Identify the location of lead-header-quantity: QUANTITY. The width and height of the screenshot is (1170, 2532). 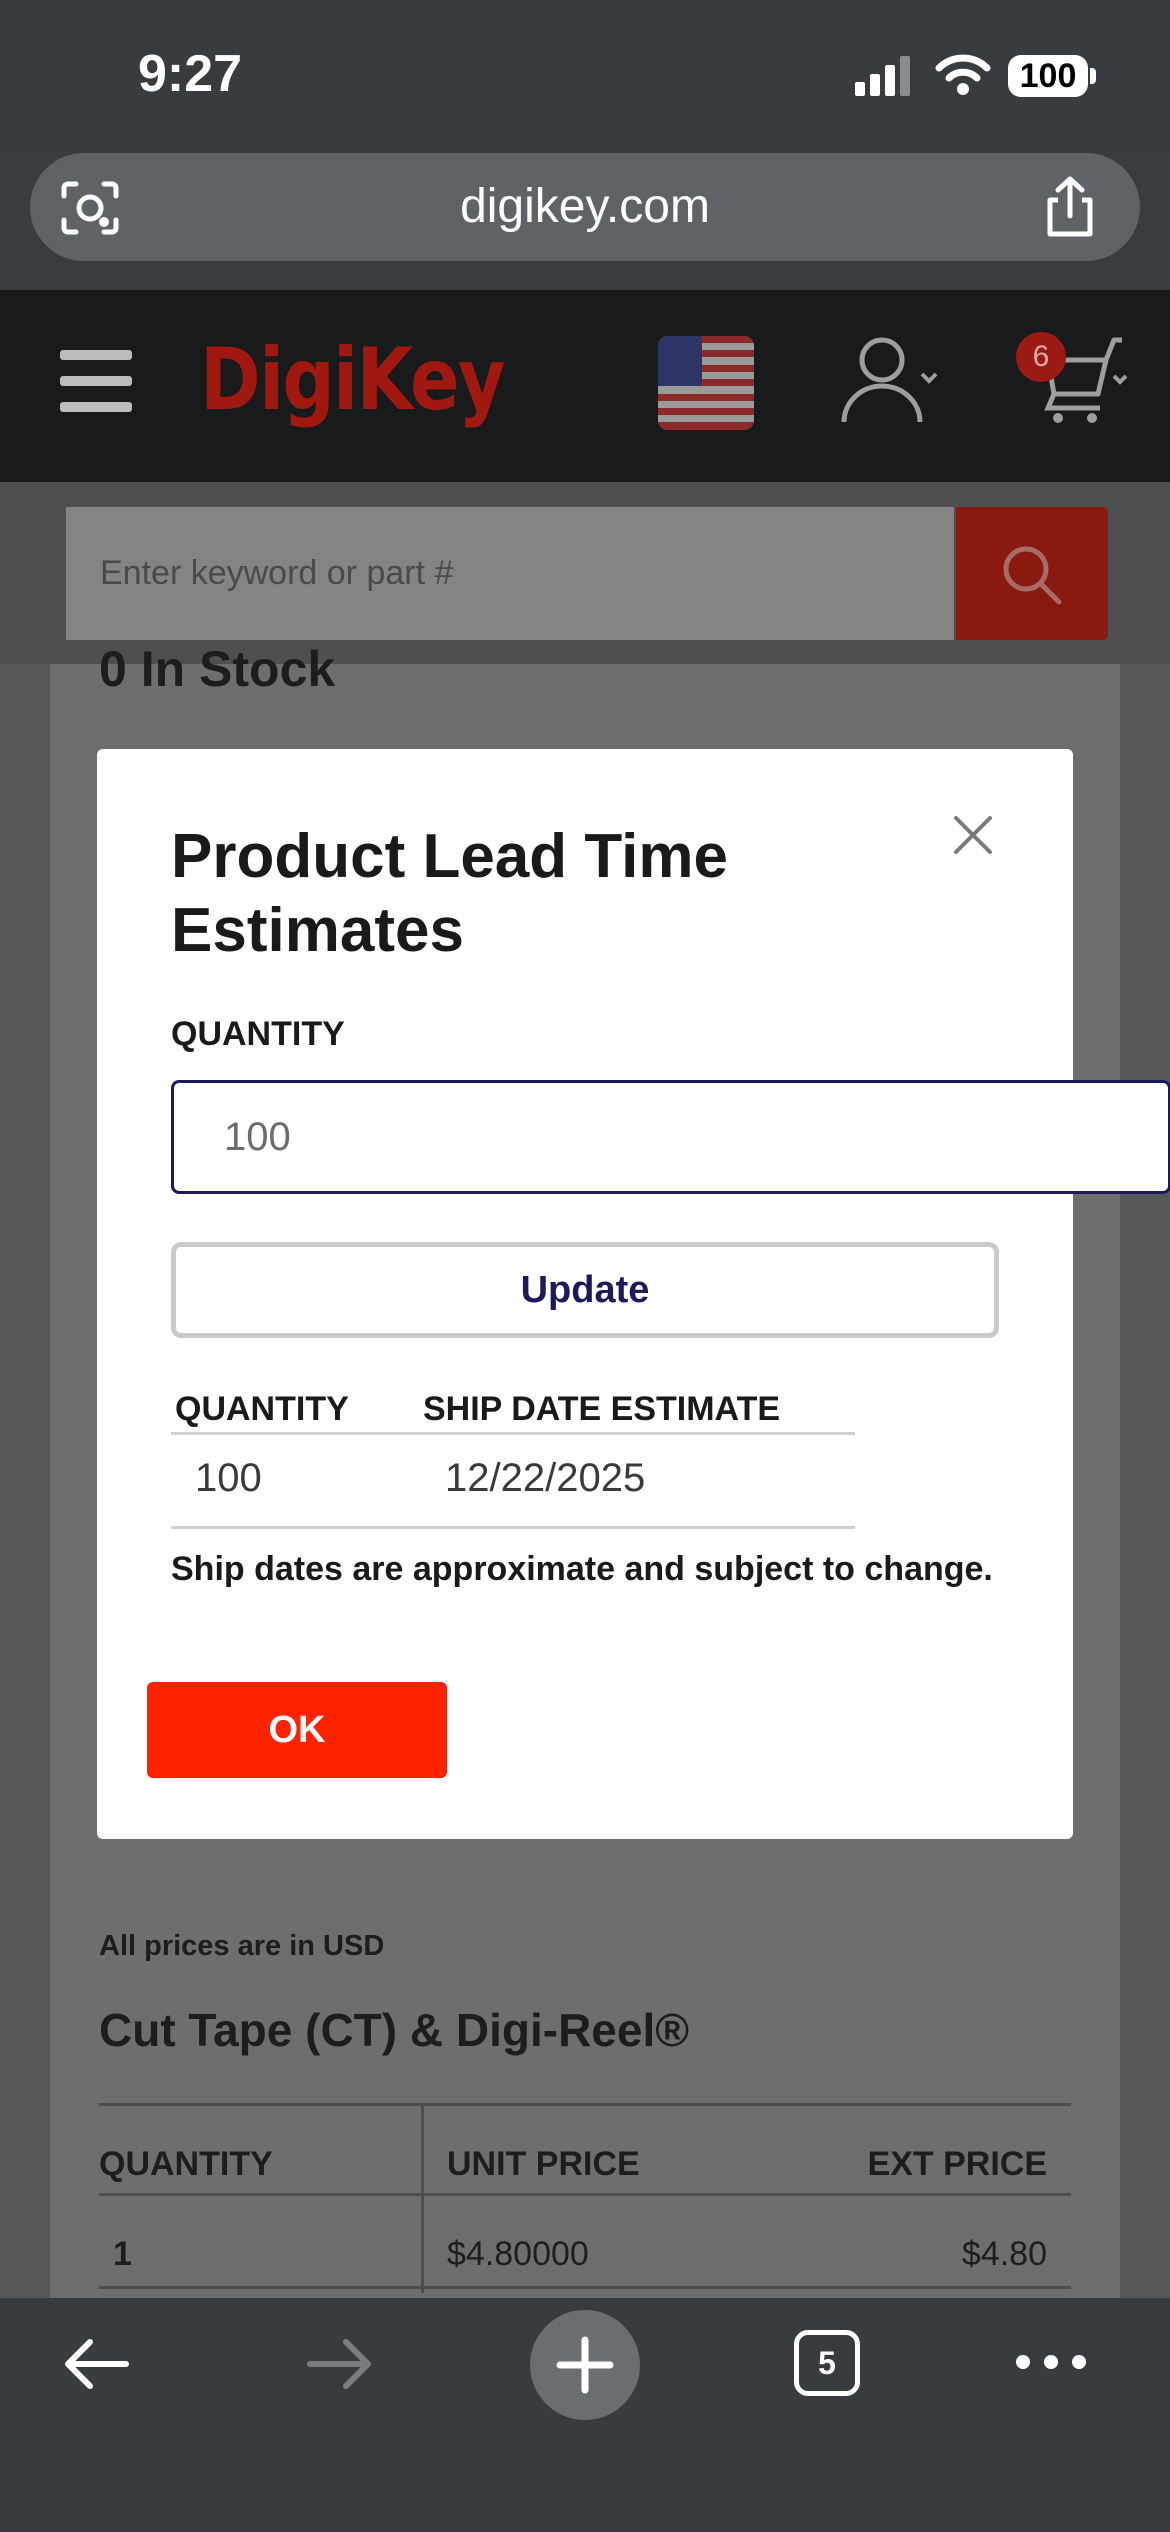
(262, 1409).